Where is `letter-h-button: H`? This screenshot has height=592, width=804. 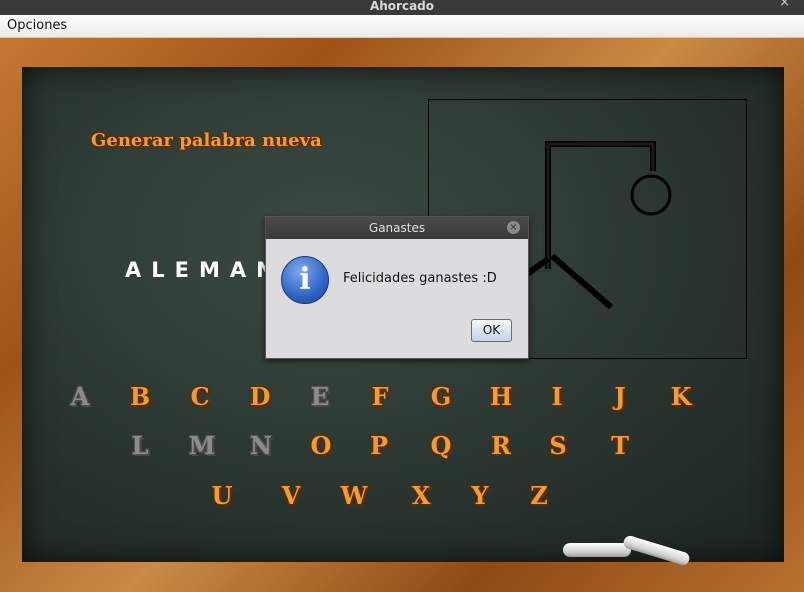 letter-h-button: H is located at coordinates (501, 396).